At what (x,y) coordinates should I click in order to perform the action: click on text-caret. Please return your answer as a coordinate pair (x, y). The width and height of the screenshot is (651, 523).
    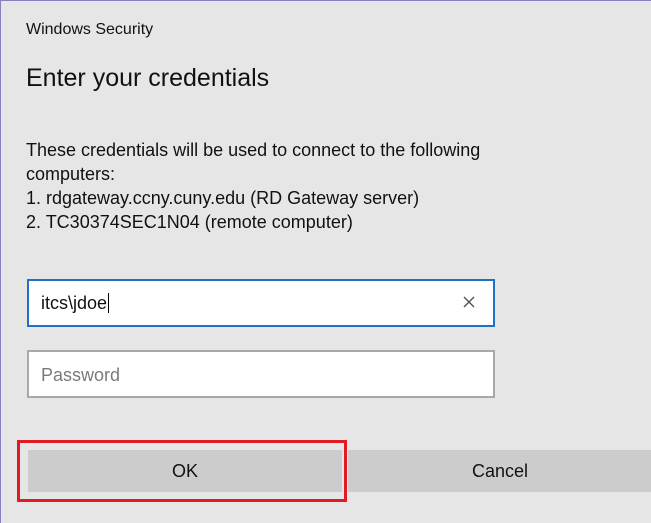
    Looking at the image, I should click on (109, 303).